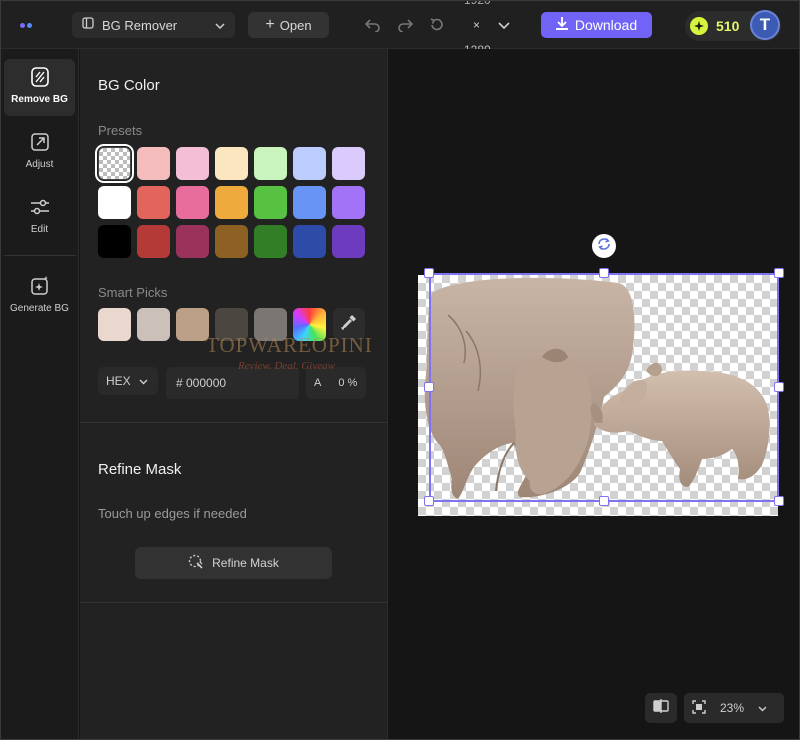 The width and height of the screenshot is (800, 740). I want to click on eyedropper-icon, so click(348, 324).